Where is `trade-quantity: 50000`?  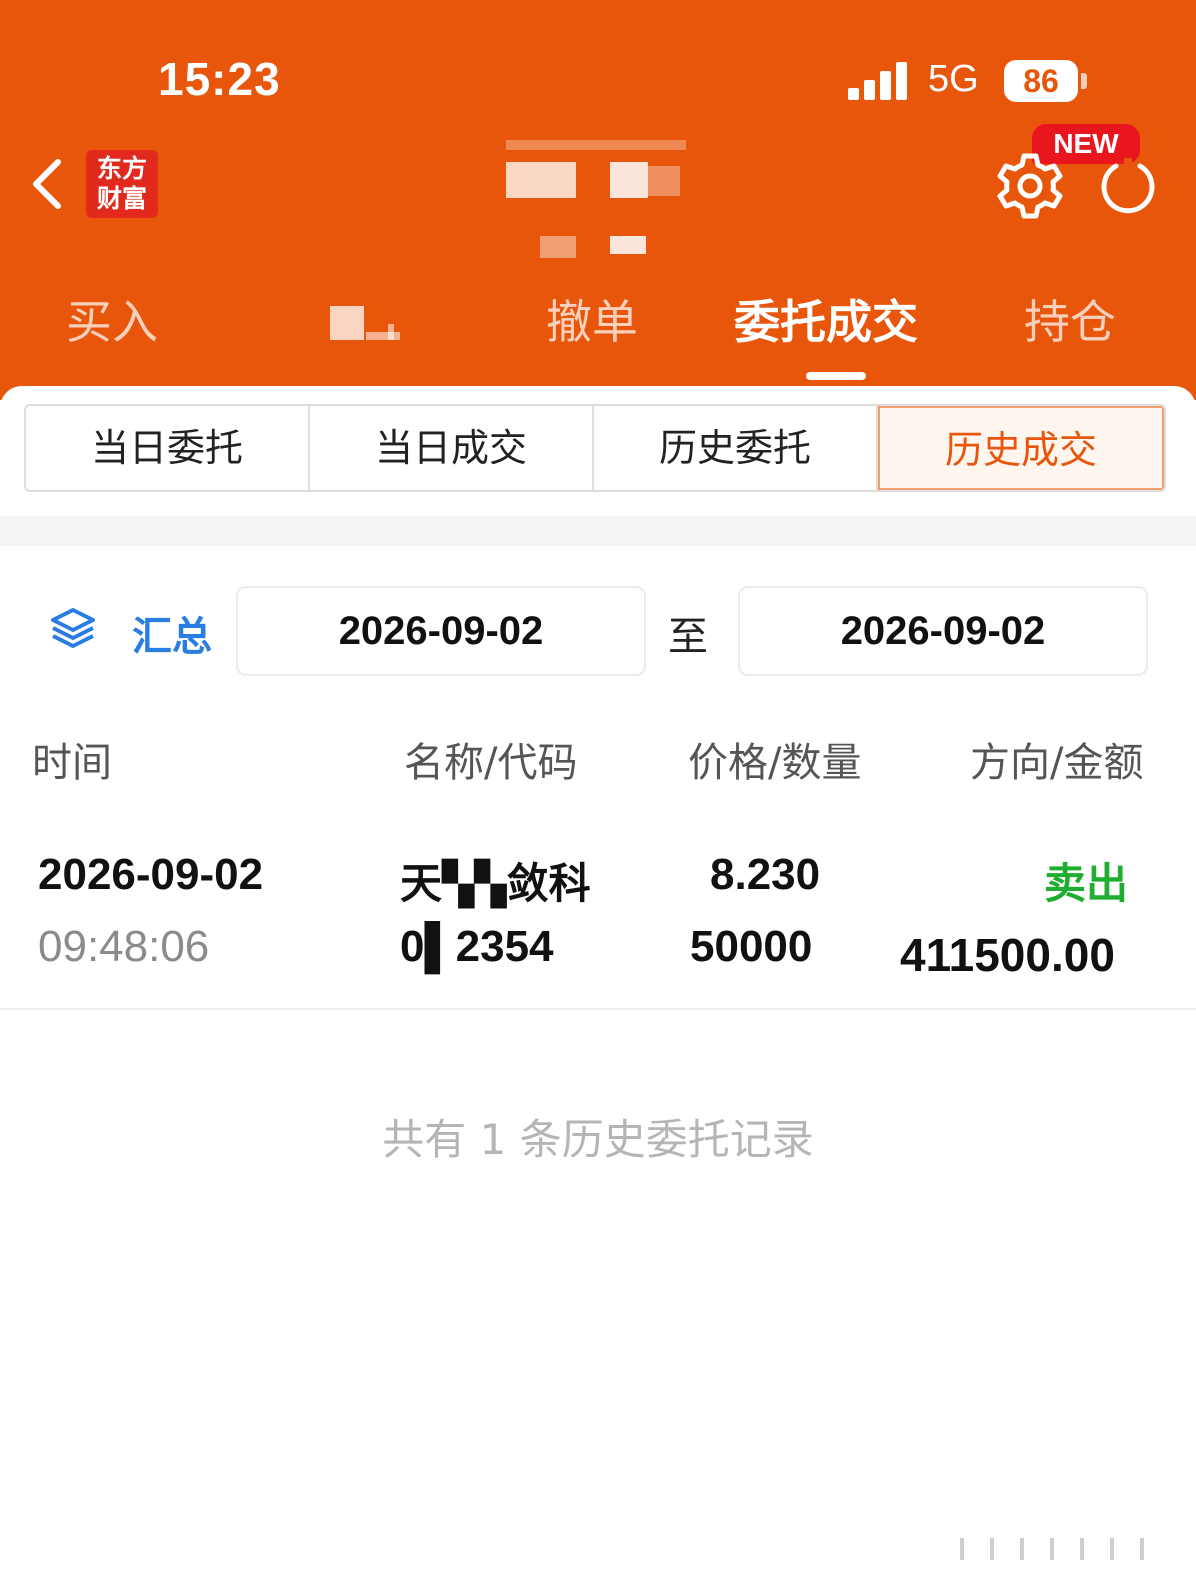
trade-quantity: 50000 is located at coordinates (751, 946).